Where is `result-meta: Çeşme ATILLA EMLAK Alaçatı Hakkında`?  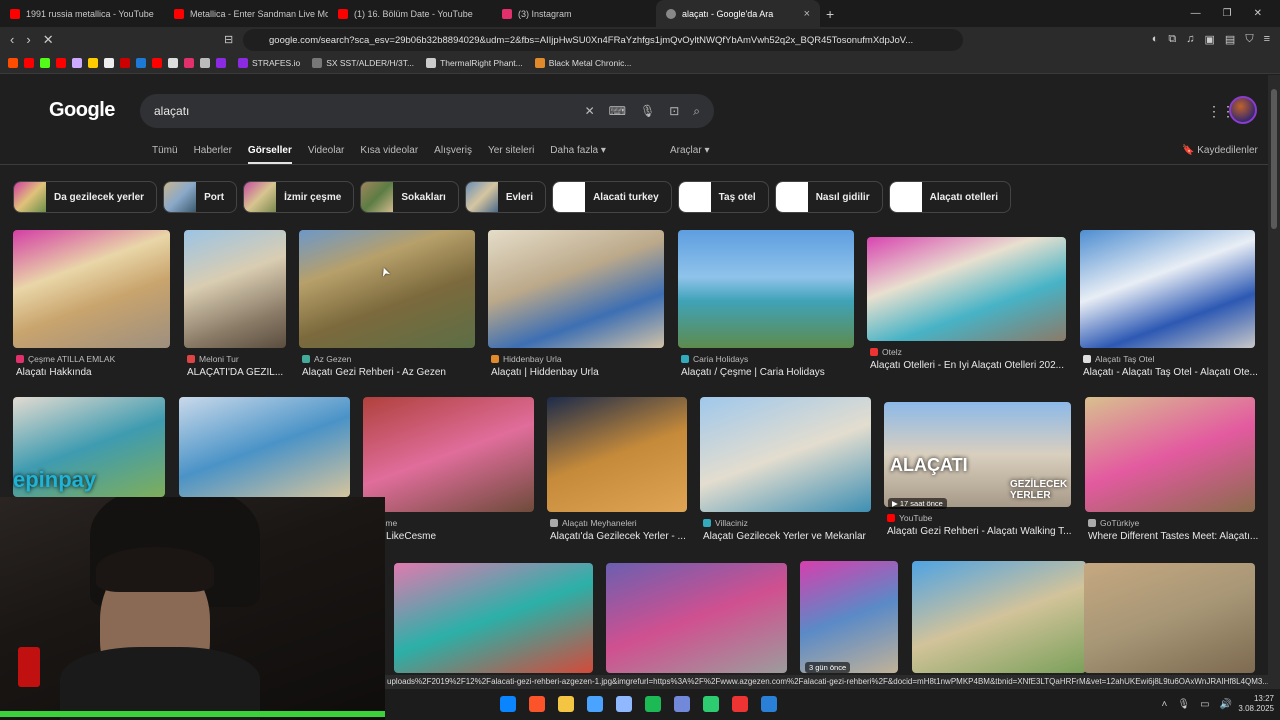 result-meta: Çeşme ATILLA EMLAK Alaçatı Hakkında is located at coordinates (98, 366).